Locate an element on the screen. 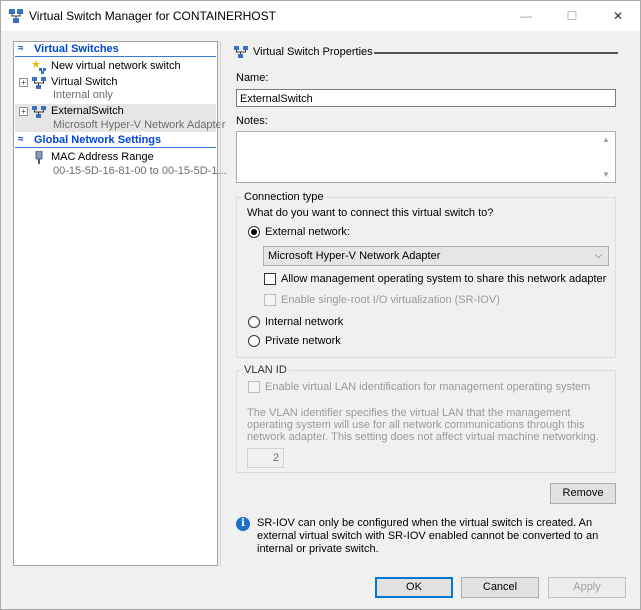 The width and height of the screenshot is (641, 610). chevron-down-icon: ⌵ is located at coordinates (598, 255).